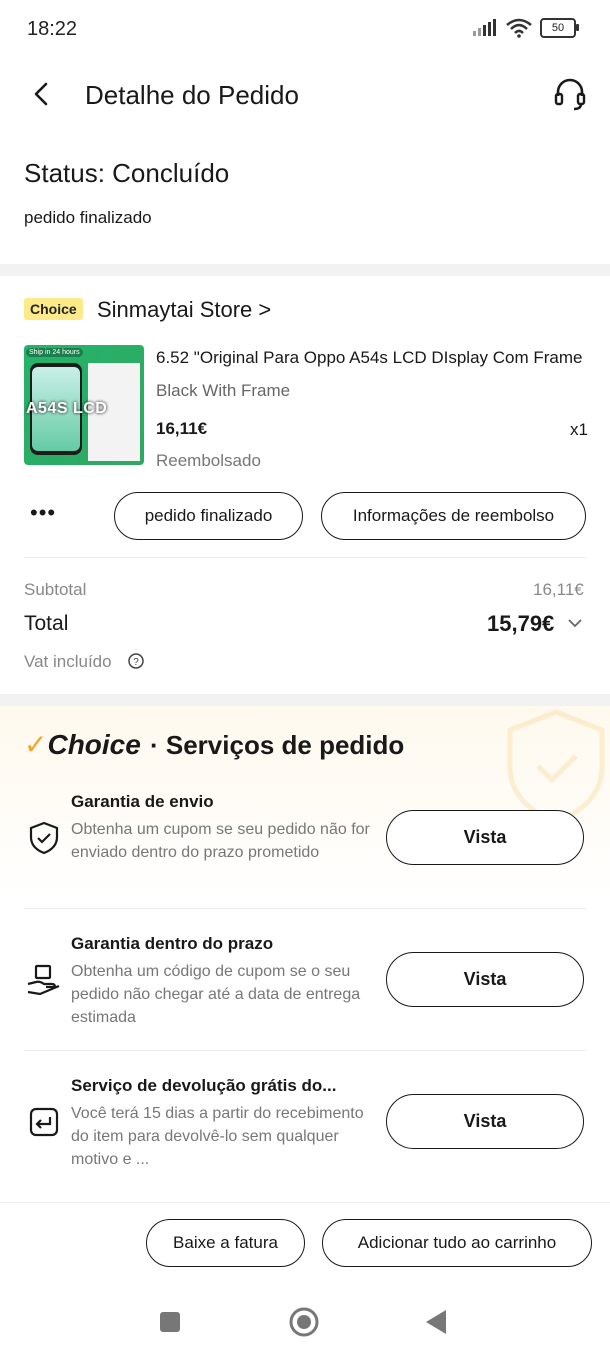  Describe the element at coordinates (208, 460) in the screenshot. I see `product-status: Reembolsado` at that location.